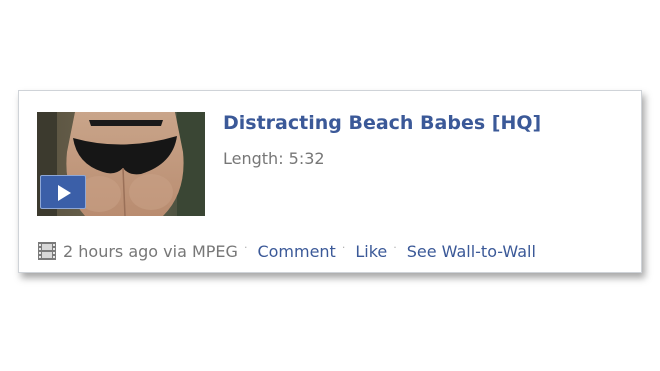 The height and width of the screenshot is (371, 660). I want to click on film-icon, so click(47, 251).